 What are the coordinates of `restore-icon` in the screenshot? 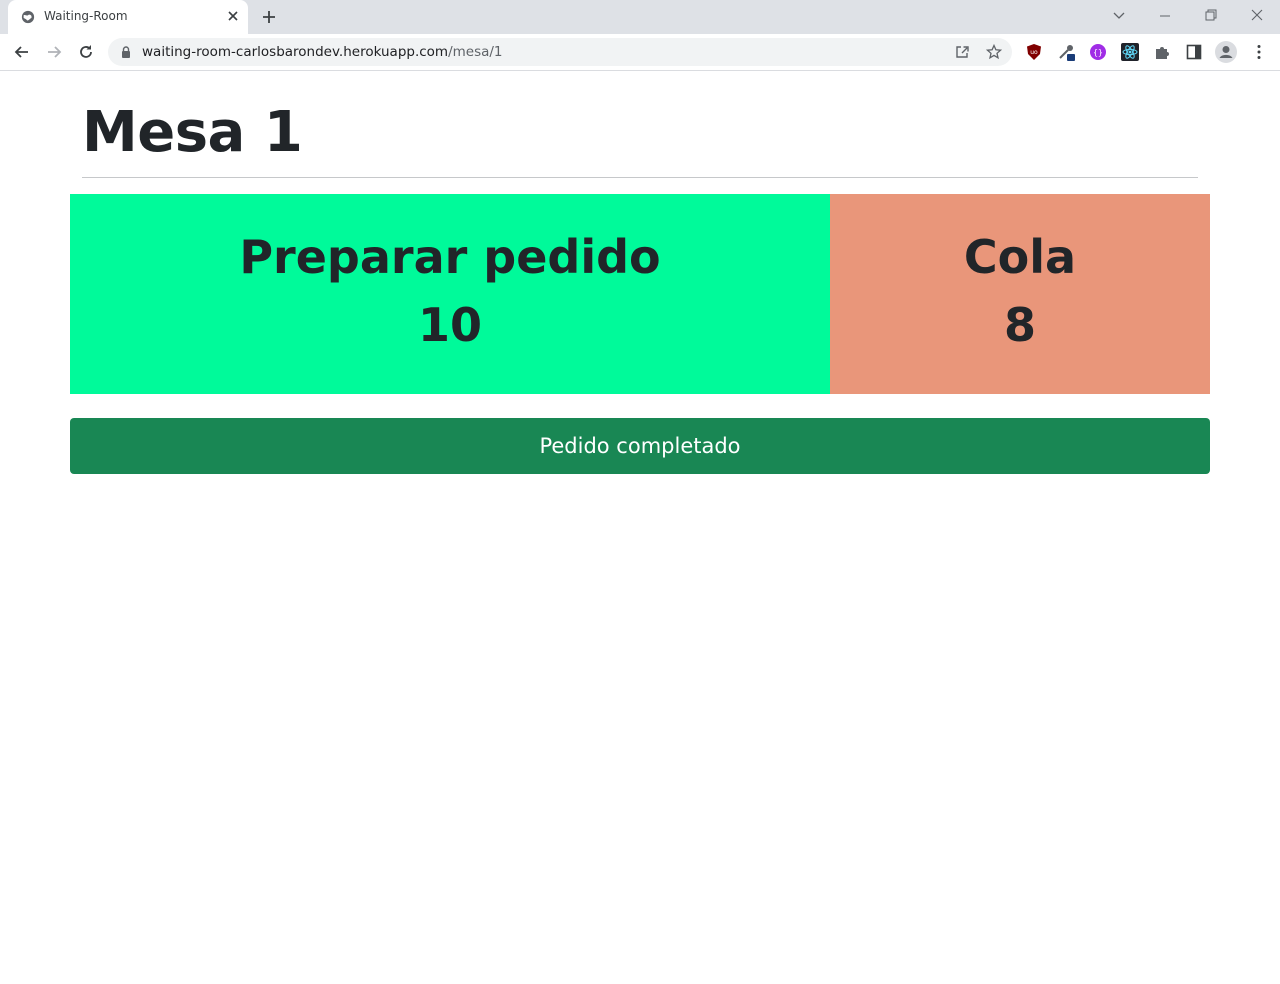 It's located at (1211, 16).